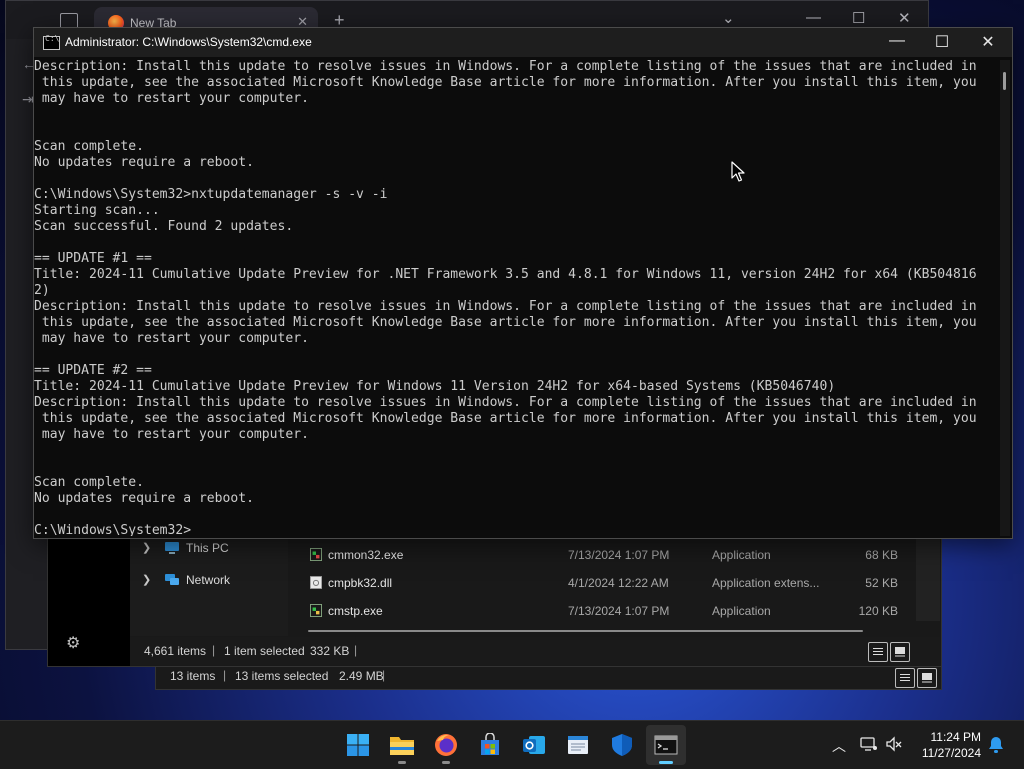 The height and width of the screenshot is (769, 1024). I want to click on taskbar-file-explorer, so click(402, 745).